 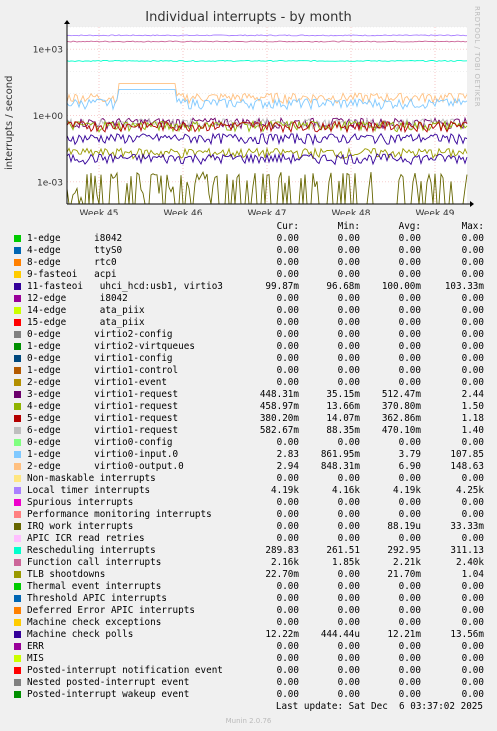 What do you see at coordinates (94, 562) in the screenshot?
I see `legend-name: Function call interrupts` at bounding box center [94, 562].